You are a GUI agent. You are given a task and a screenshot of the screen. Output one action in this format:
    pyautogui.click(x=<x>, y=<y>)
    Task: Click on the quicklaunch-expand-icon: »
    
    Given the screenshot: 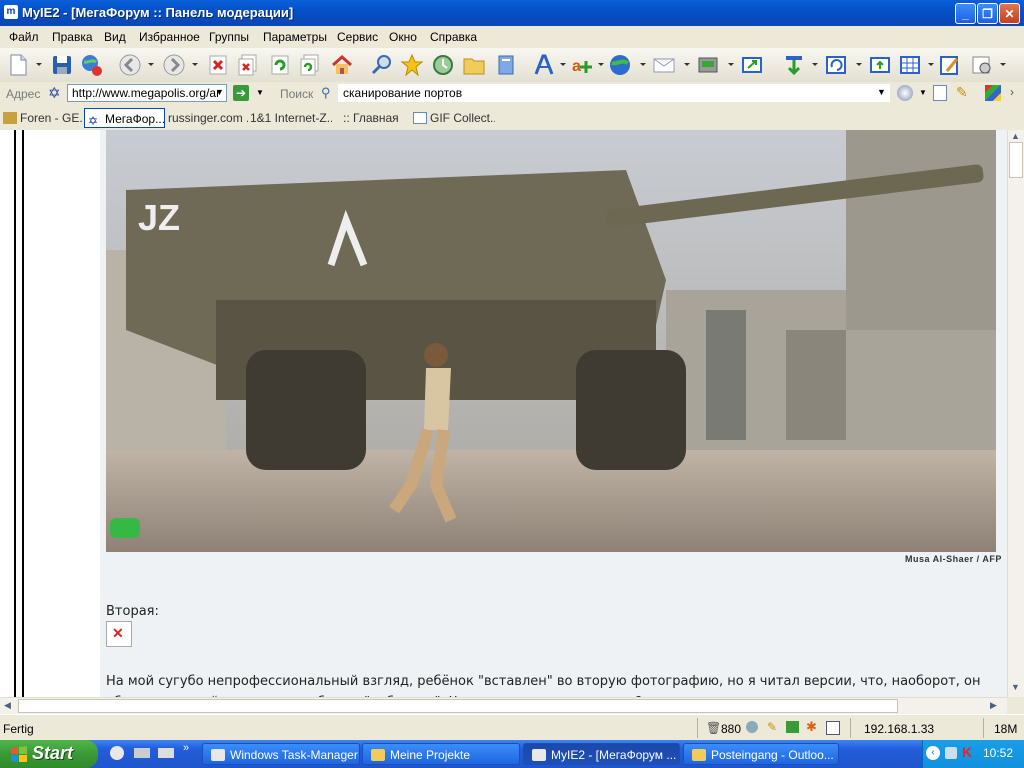 What is the action you would take?
    pyautogui.click(x=186, y=748)
    